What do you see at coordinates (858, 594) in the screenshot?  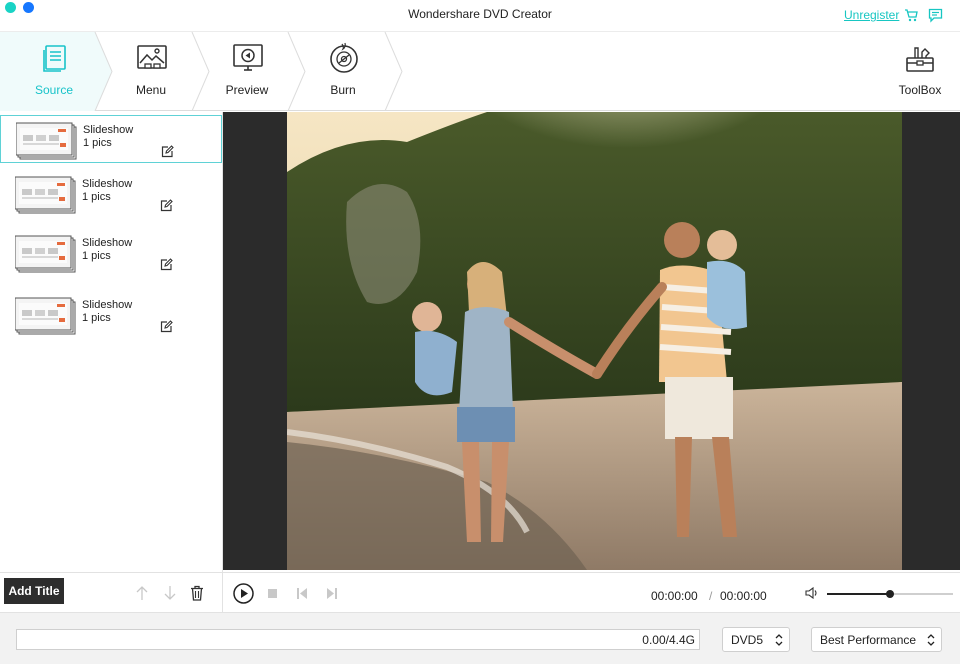 I see `volume-fill` at bounding box center [858, 594].